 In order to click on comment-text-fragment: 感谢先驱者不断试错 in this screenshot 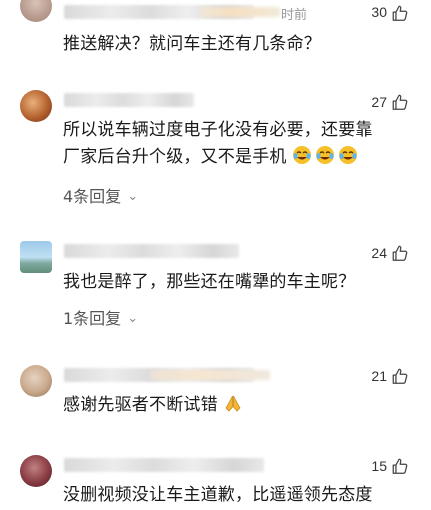, I will do `click(140, 405)`.